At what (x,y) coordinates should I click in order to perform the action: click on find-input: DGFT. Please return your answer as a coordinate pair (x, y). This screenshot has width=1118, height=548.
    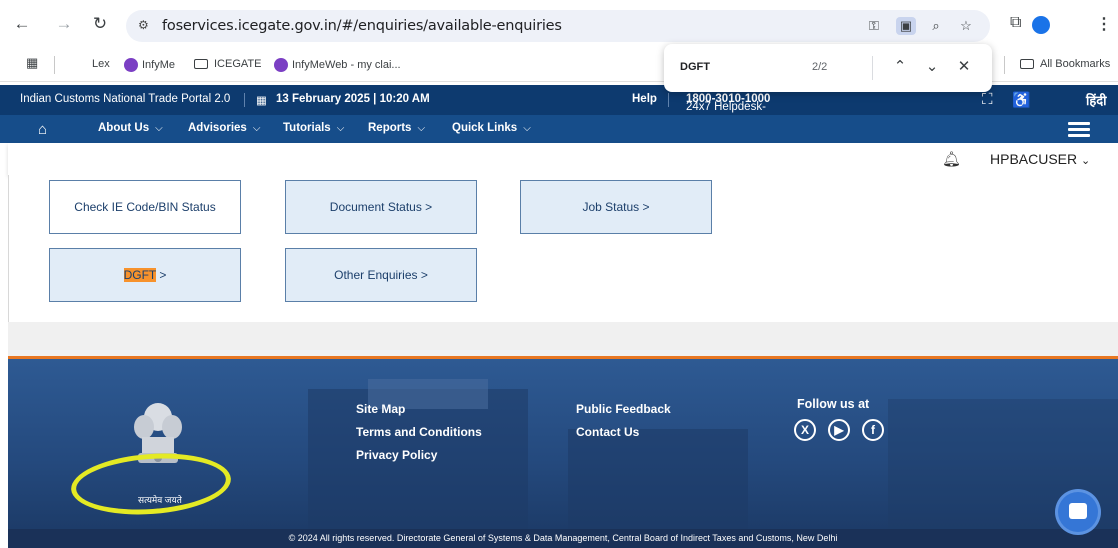
    Looking at the image, I should click on (695, 67).